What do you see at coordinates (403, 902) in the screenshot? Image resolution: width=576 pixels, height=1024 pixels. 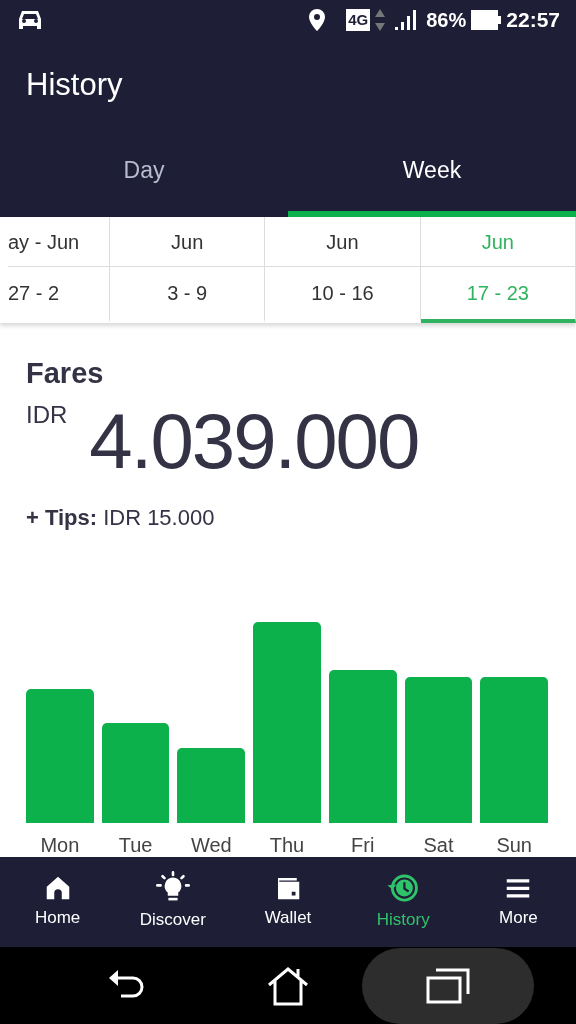 I see `nav-tab: History` at bounding box center [403, 902].